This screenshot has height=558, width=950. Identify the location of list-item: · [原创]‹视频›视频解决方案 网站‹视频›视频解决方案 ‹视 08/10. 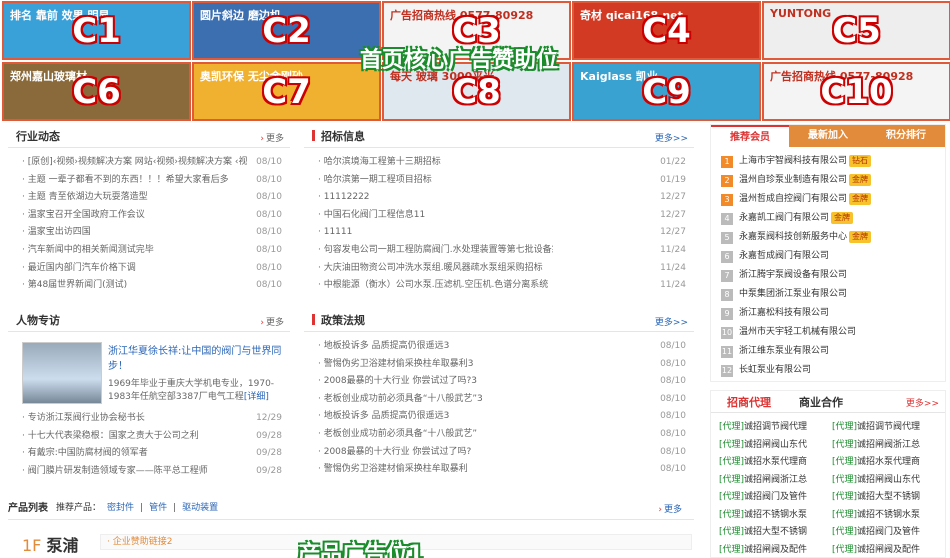
(149, 163).